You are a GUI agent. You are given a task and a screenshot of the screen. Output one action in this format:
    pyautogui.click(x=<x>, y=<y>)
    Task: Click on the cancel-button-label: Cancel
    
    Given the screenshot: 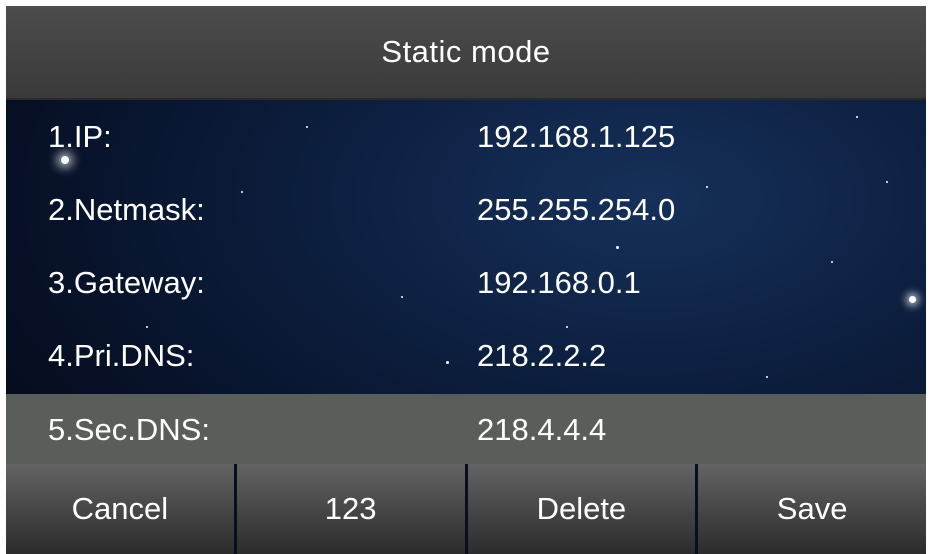 What is the action you would take?
    pyautogui.click(x=120, y=508)
    